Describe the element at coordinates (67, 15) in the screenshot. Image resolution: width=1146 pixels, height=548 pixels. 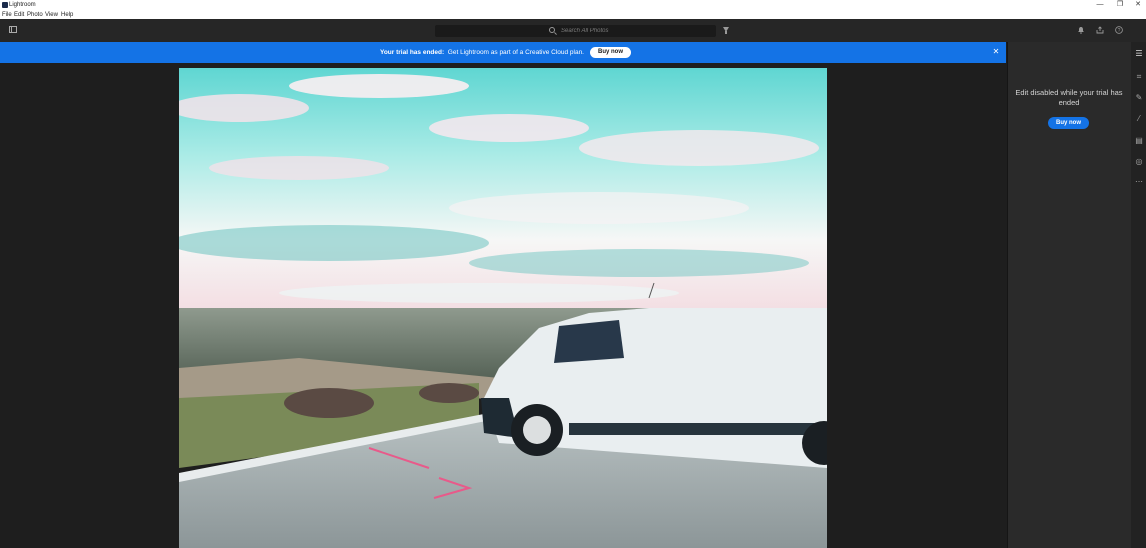
I see `menu-help: Help` at that location.